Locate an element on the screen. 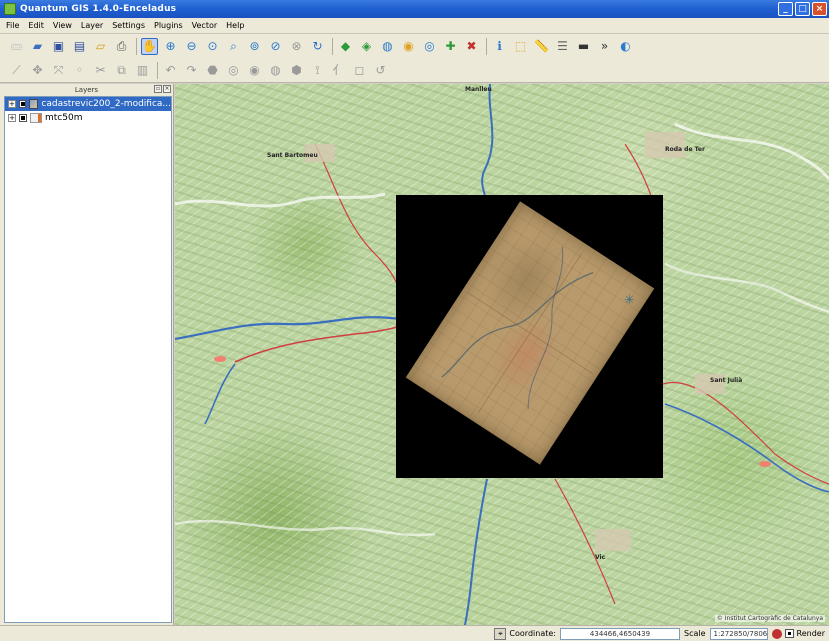 The height and width of the screenshot is (641, 829). add-raster-layer-icon: ◈ is located at coordinates (366, 46).